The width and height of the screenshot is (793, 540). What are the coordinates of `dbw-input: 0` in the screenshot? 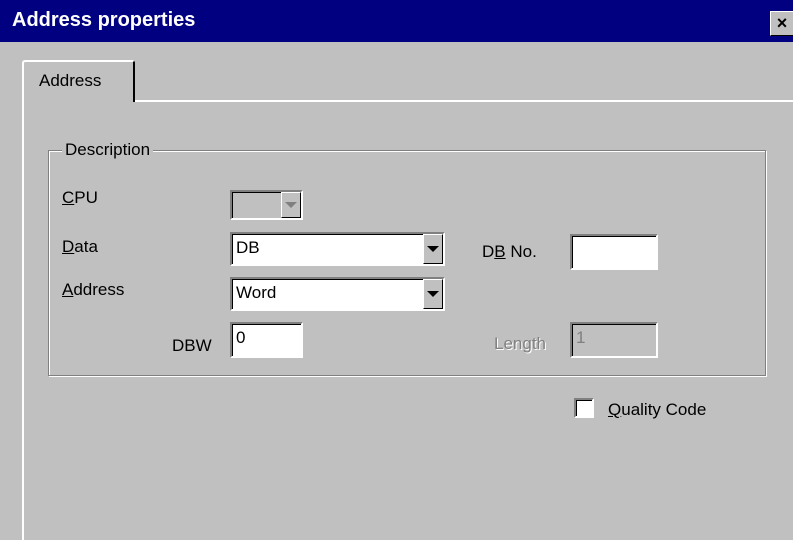 It's located at (266, 340).